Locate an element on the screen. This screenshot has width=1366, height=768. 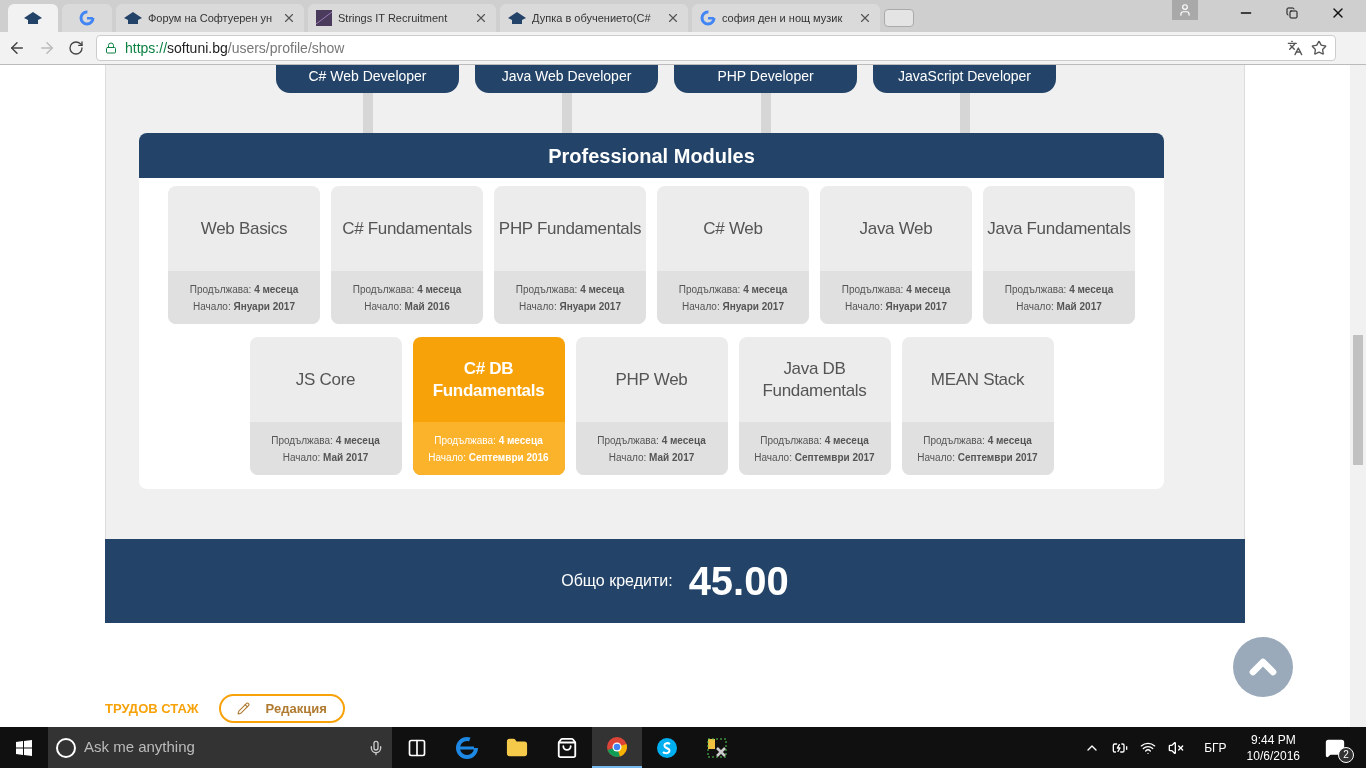
module-card: C# Web Продължава: 4 месеца Начало: Януари 2017 is located at coordinates (733, 255).